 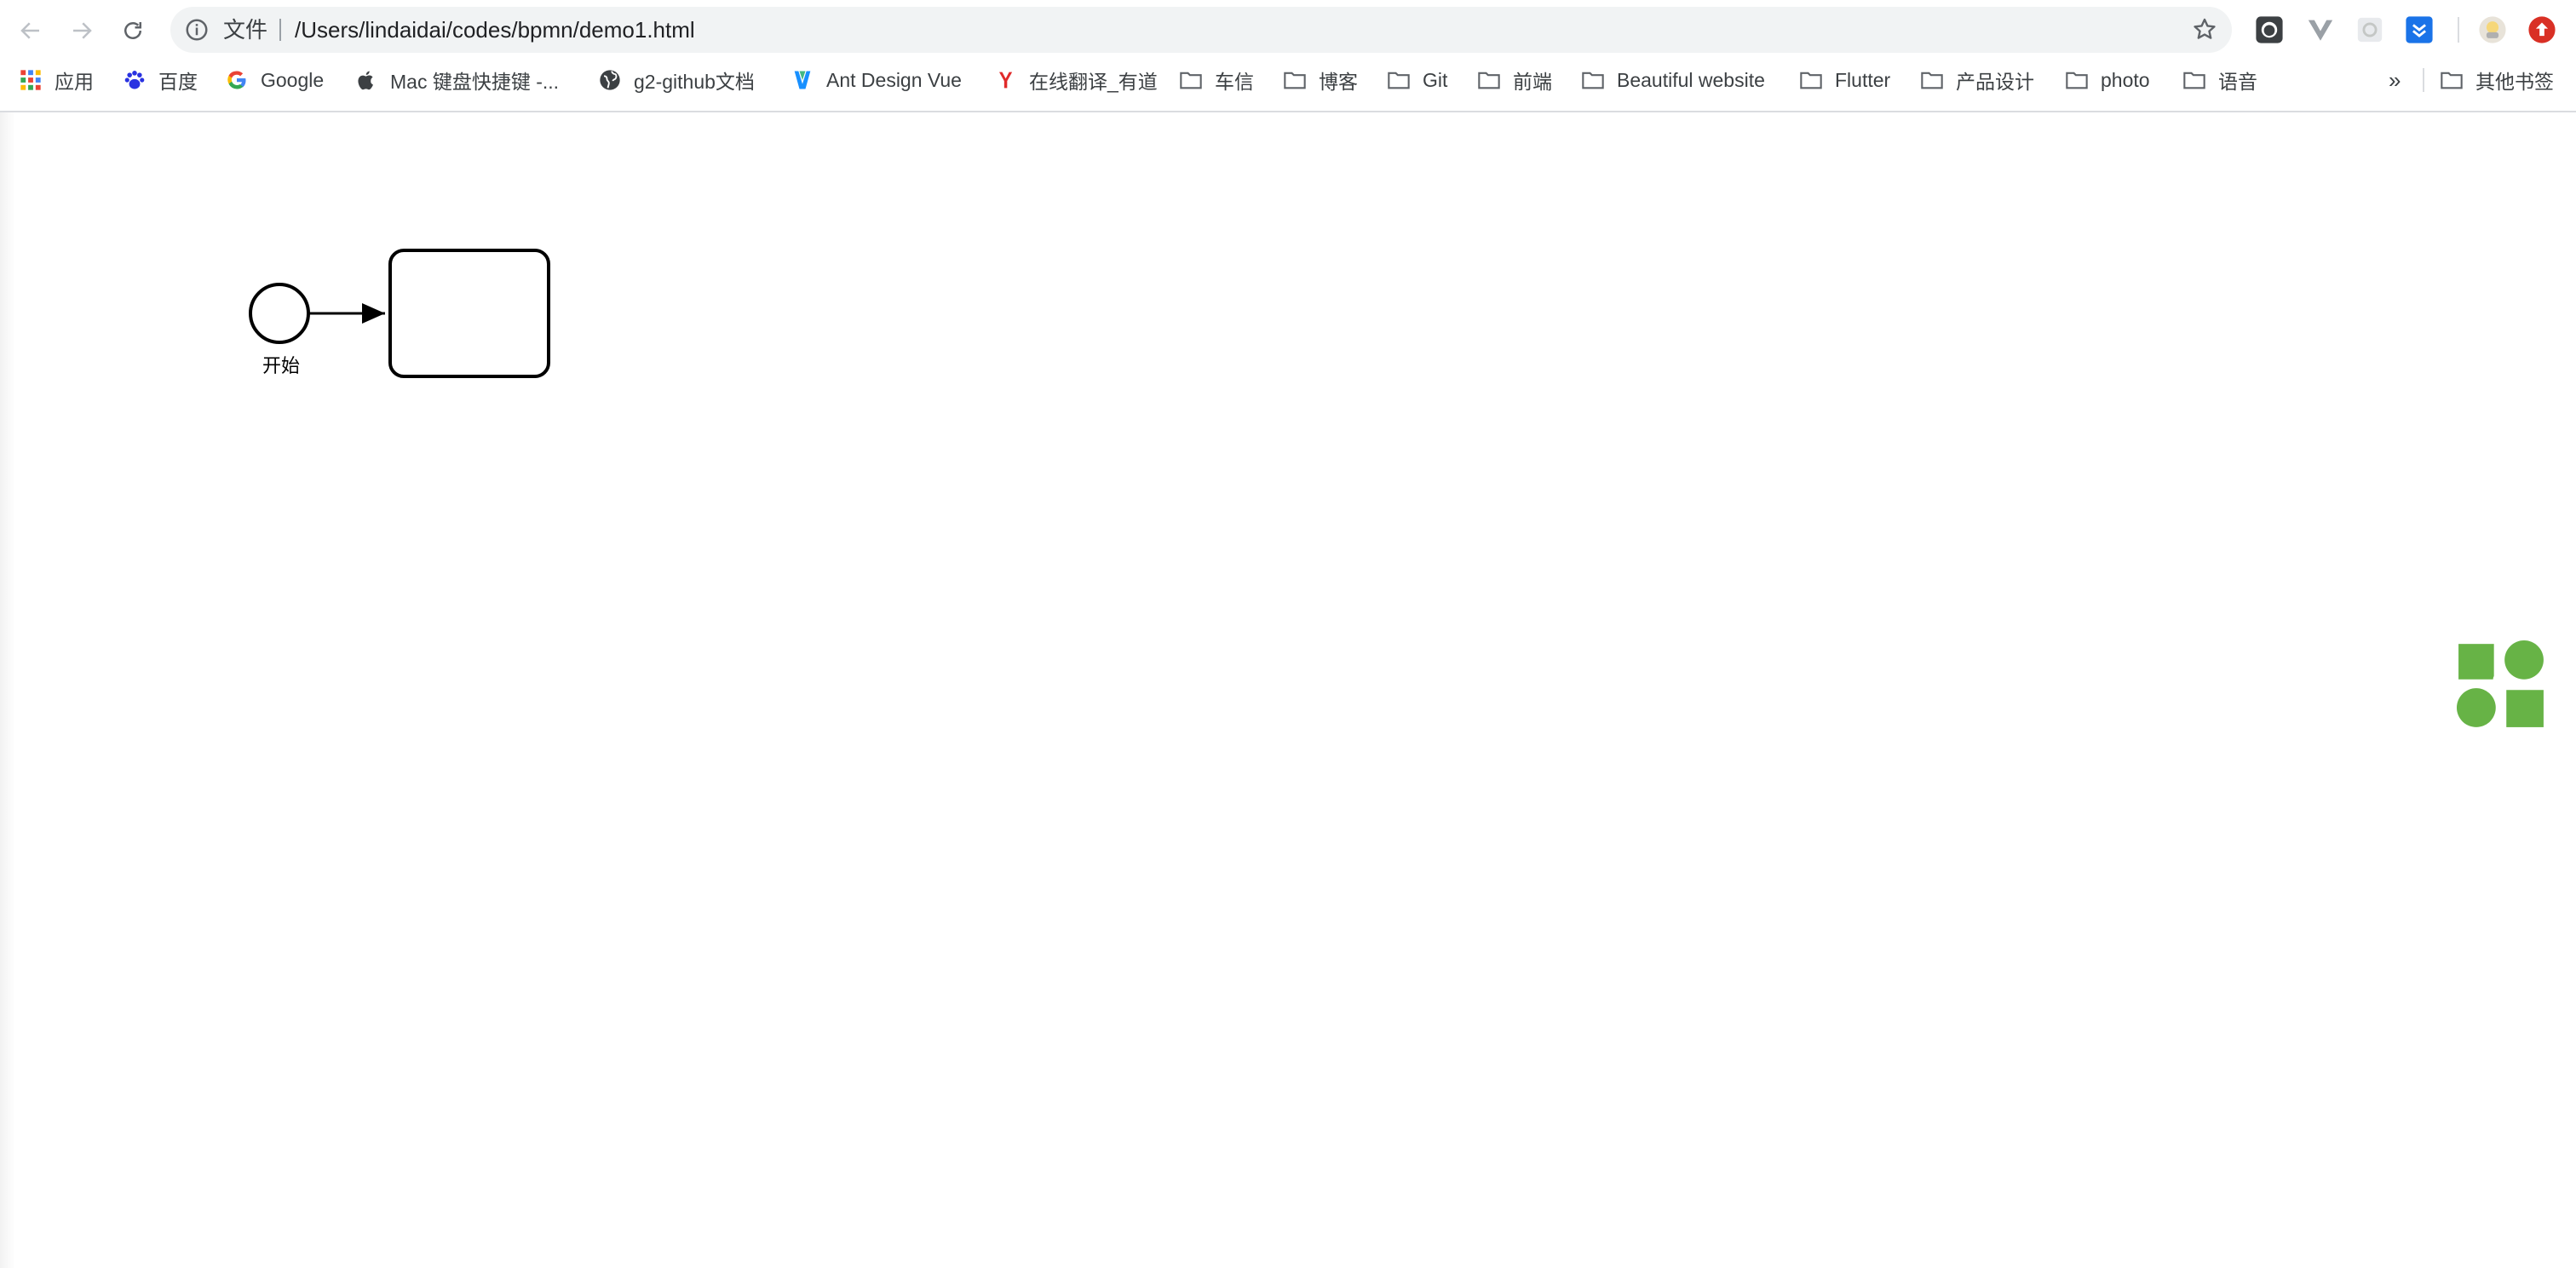 What do you see at coordinates (469, 313) in the screenshot?
I see `task` at bounding box center [469, 313].